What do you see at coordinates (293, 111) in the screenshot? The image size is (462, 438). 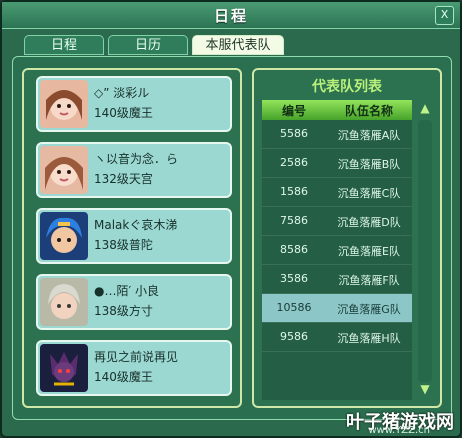 I see `header-id: 编号` at bounding box center [293, 111].